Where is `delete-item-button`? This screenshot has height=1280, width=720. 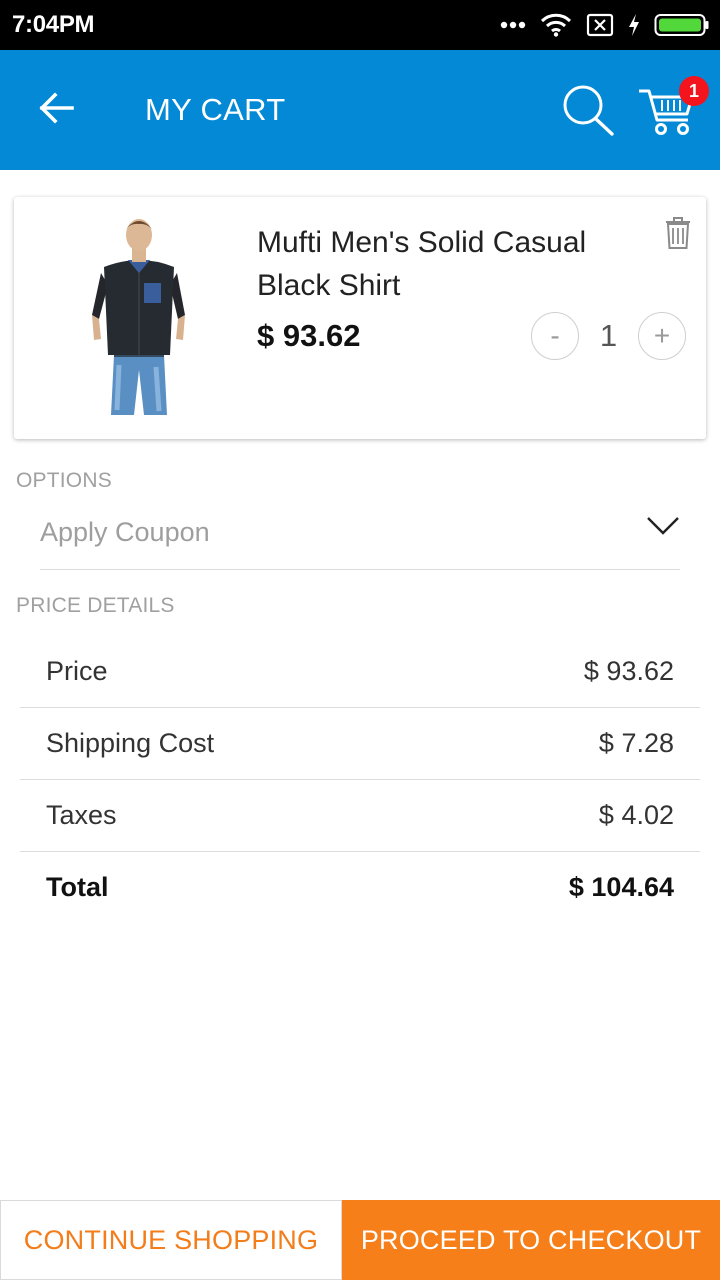 delete-item-button is located at coordinates (678, 233).